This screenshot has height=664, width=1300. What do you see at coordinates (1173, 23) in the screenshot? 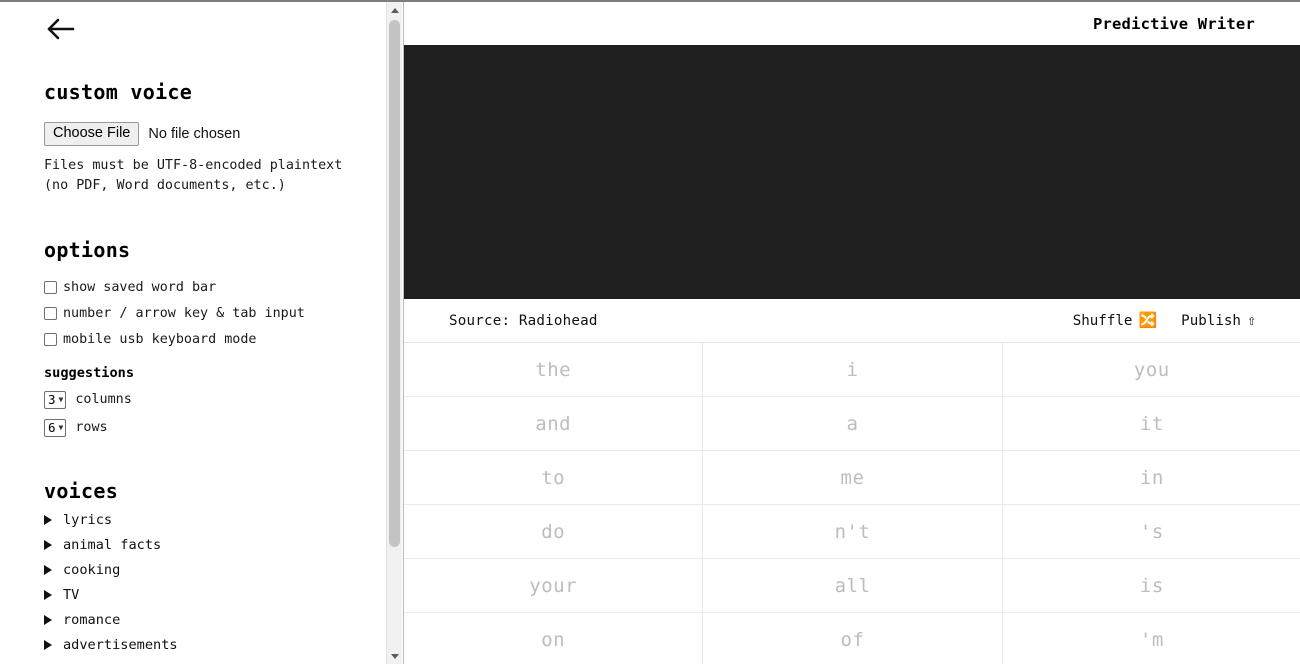
I see `app-title: Predictive Writer` at bounding box center [1173, 23].